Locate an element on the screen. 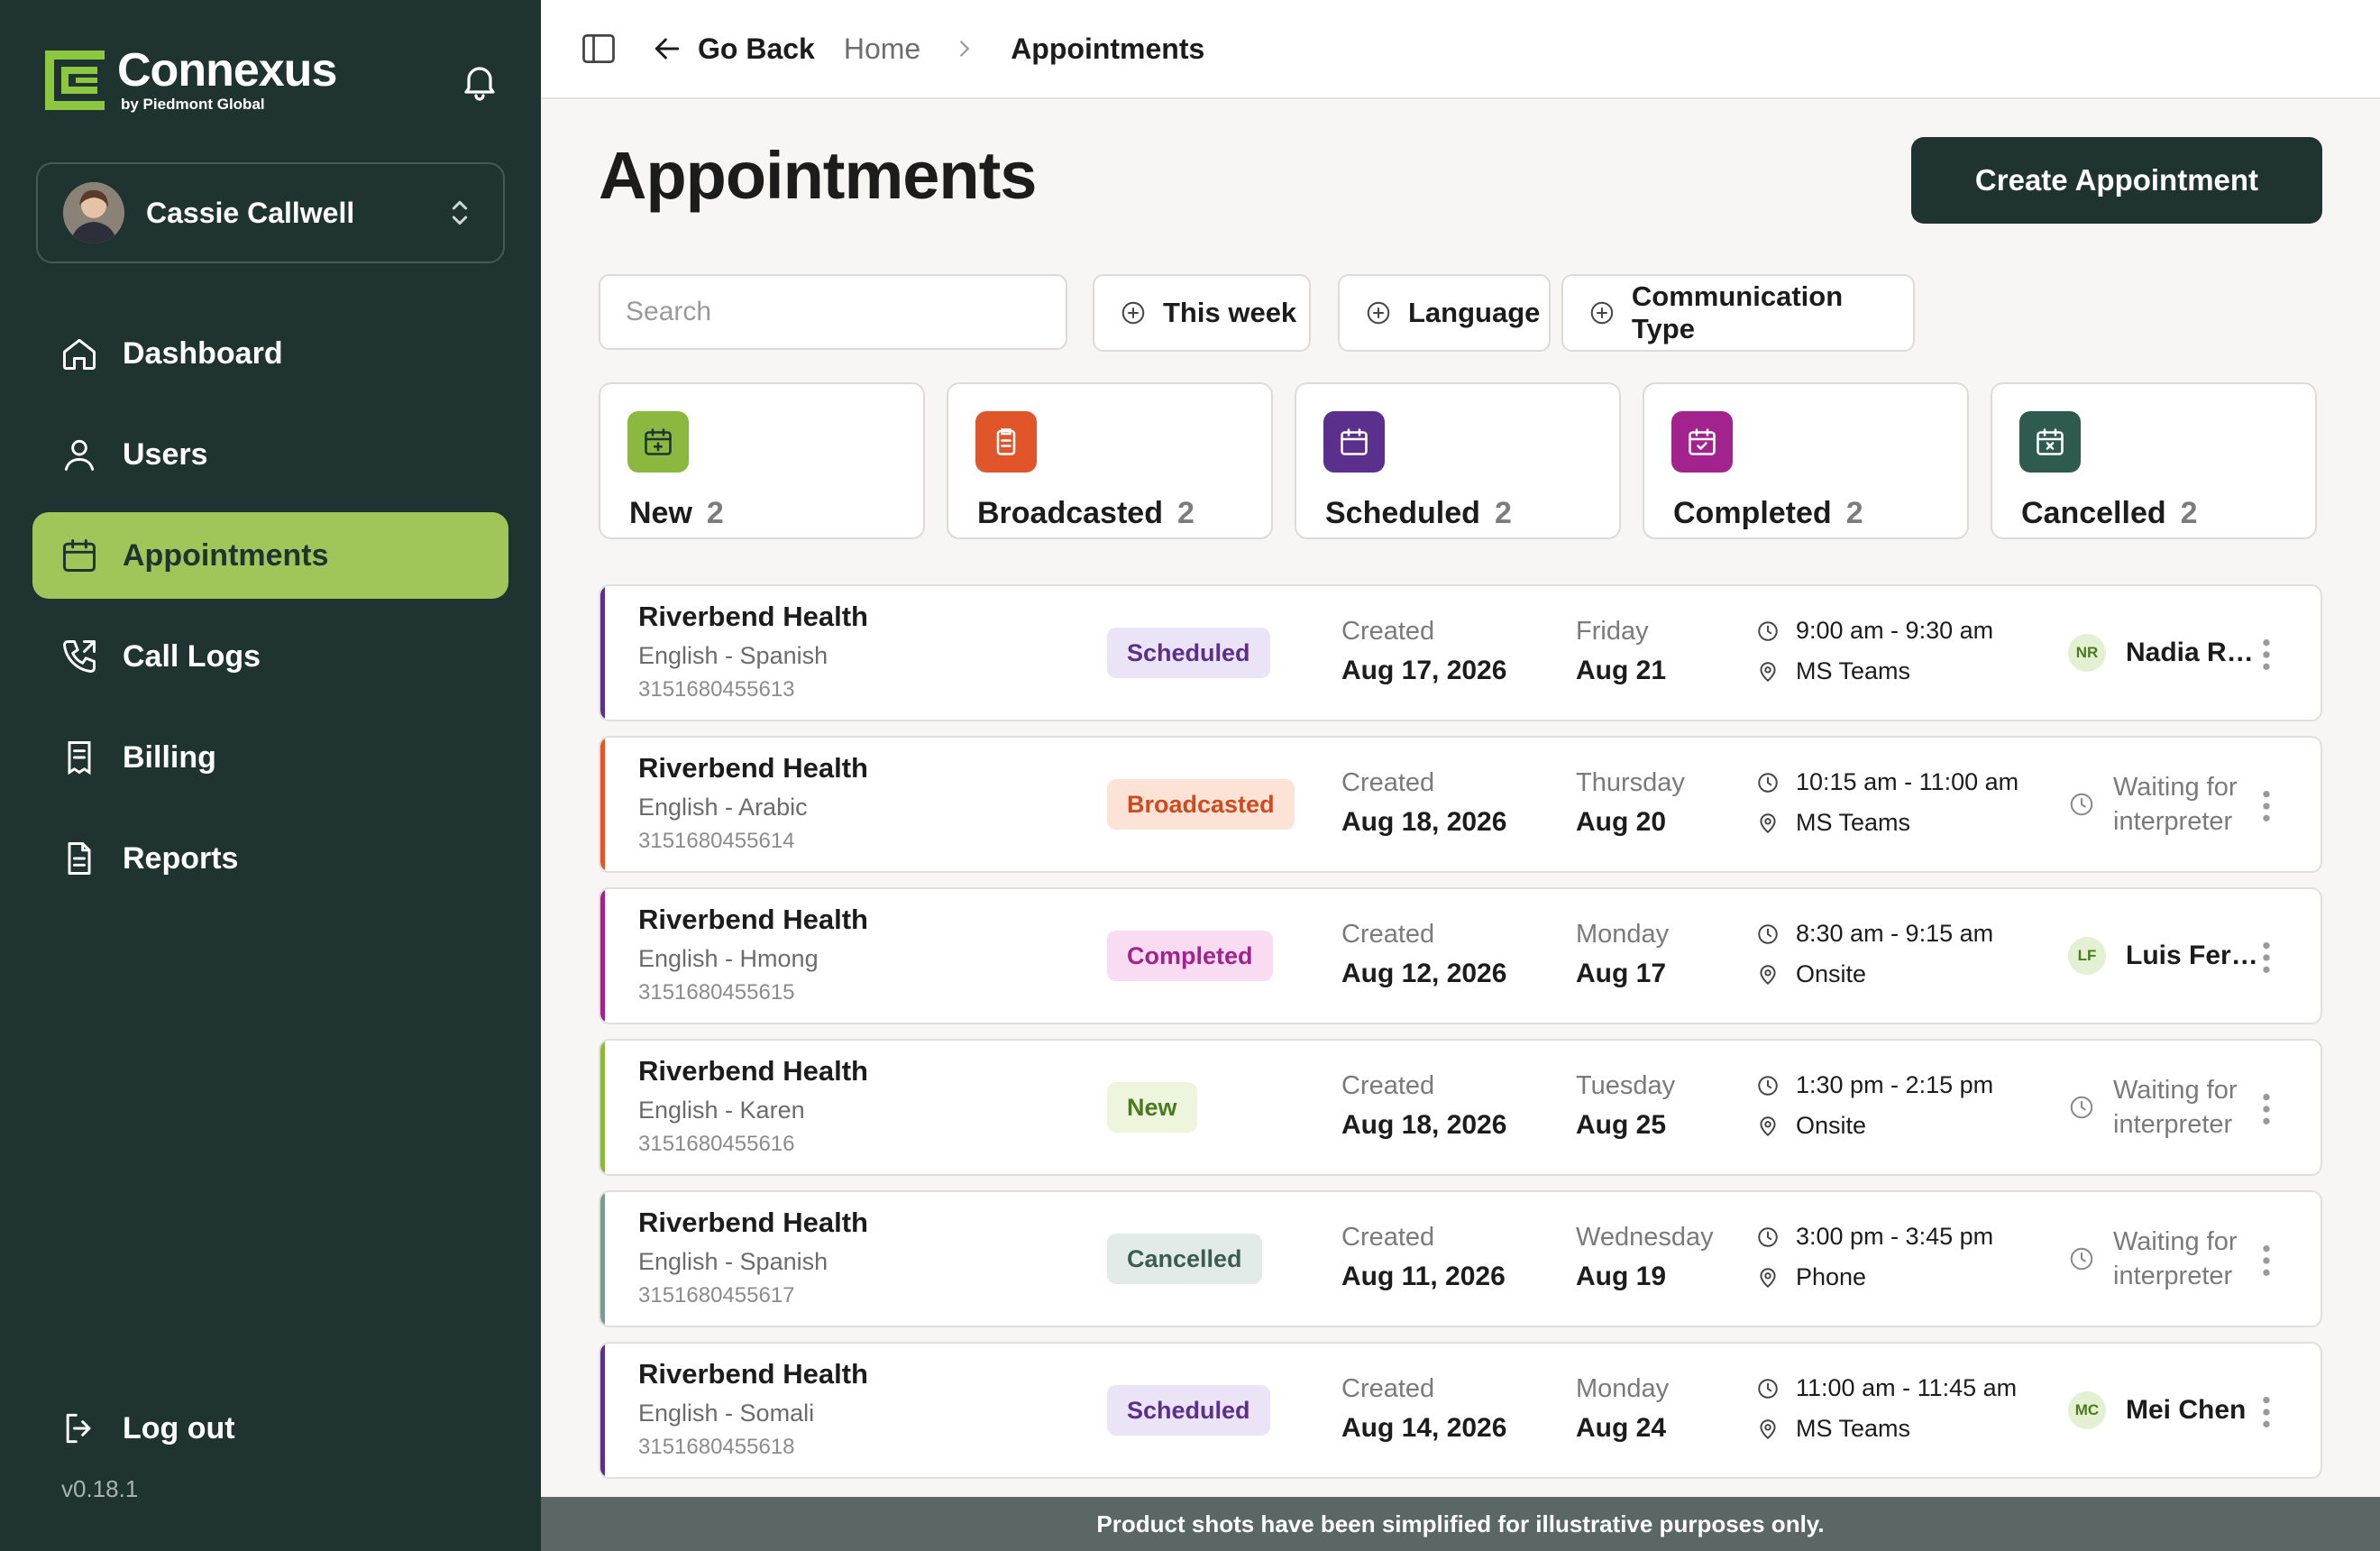 Image resolution: width=2380 pixels, height=1551 pixels. sidebar-item-reports: Reports is located at coordinates (270, 859).